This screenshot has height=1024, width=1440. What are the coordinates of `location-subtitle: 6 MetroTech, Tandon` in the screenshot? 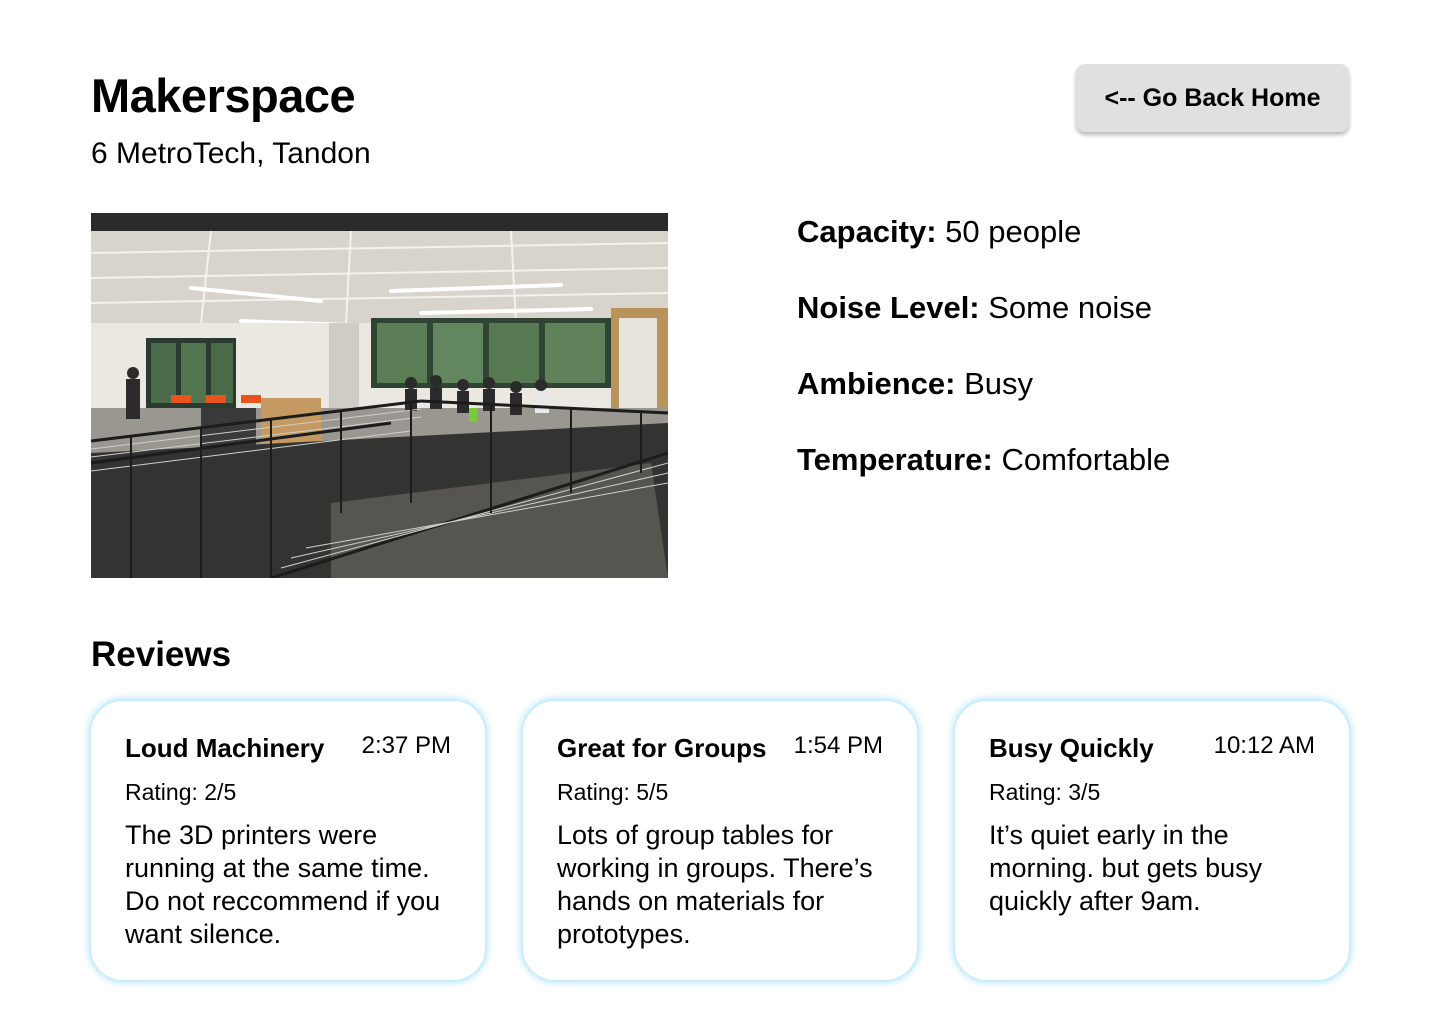 It's located at (231, 153).